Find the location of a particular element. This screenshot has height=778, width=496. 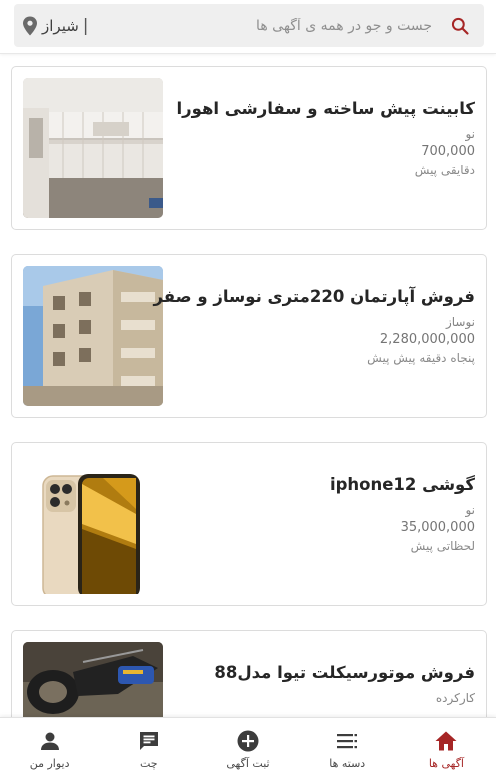

listing-title: فروش موتورسیکلت تیوا مدل88 is located at coordinates (325, 673).